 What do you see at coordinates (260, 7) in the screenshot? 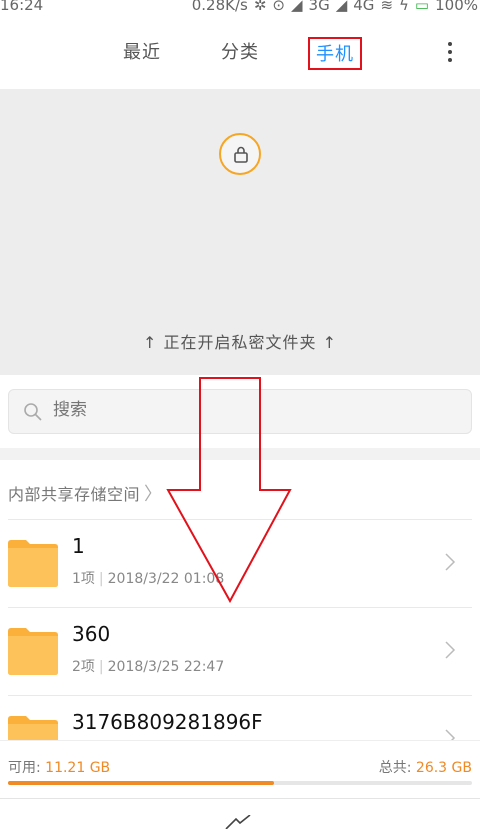
I see `bluetooth-icon: ✲` at bounding box center [260, 7].